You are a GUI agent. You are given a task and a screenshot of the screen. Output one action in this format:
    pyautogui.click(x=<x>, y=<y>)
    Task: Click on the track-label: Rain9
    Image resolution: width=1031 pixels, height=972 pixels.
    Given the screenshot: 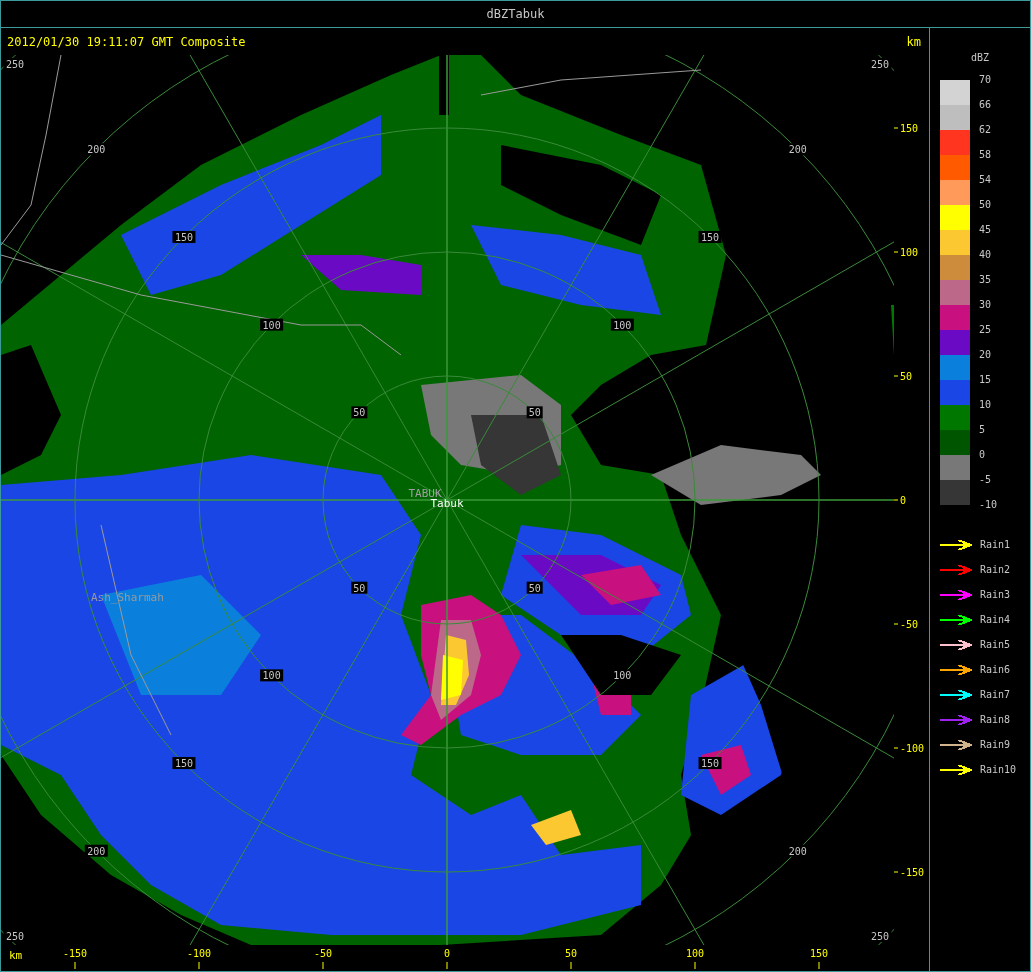 What is the action you would take?
    pyautogui.click(x=995, y=744)
    